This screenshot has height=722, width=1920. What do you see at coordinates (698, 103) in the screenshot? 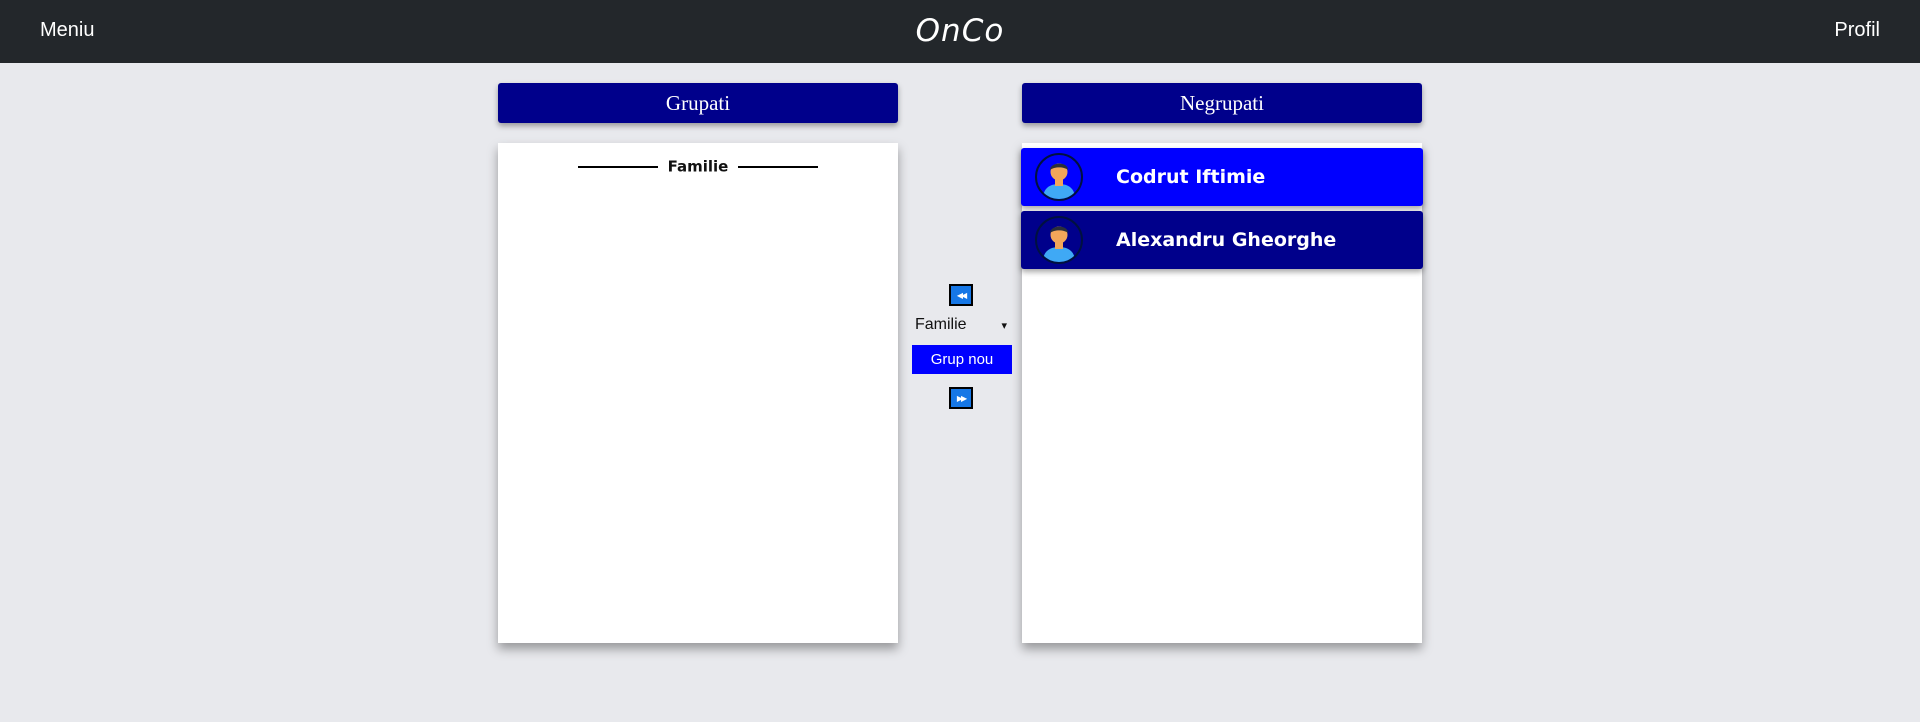
I see `grouped-panel-header: Grupati` at bounding box center [698, 103].